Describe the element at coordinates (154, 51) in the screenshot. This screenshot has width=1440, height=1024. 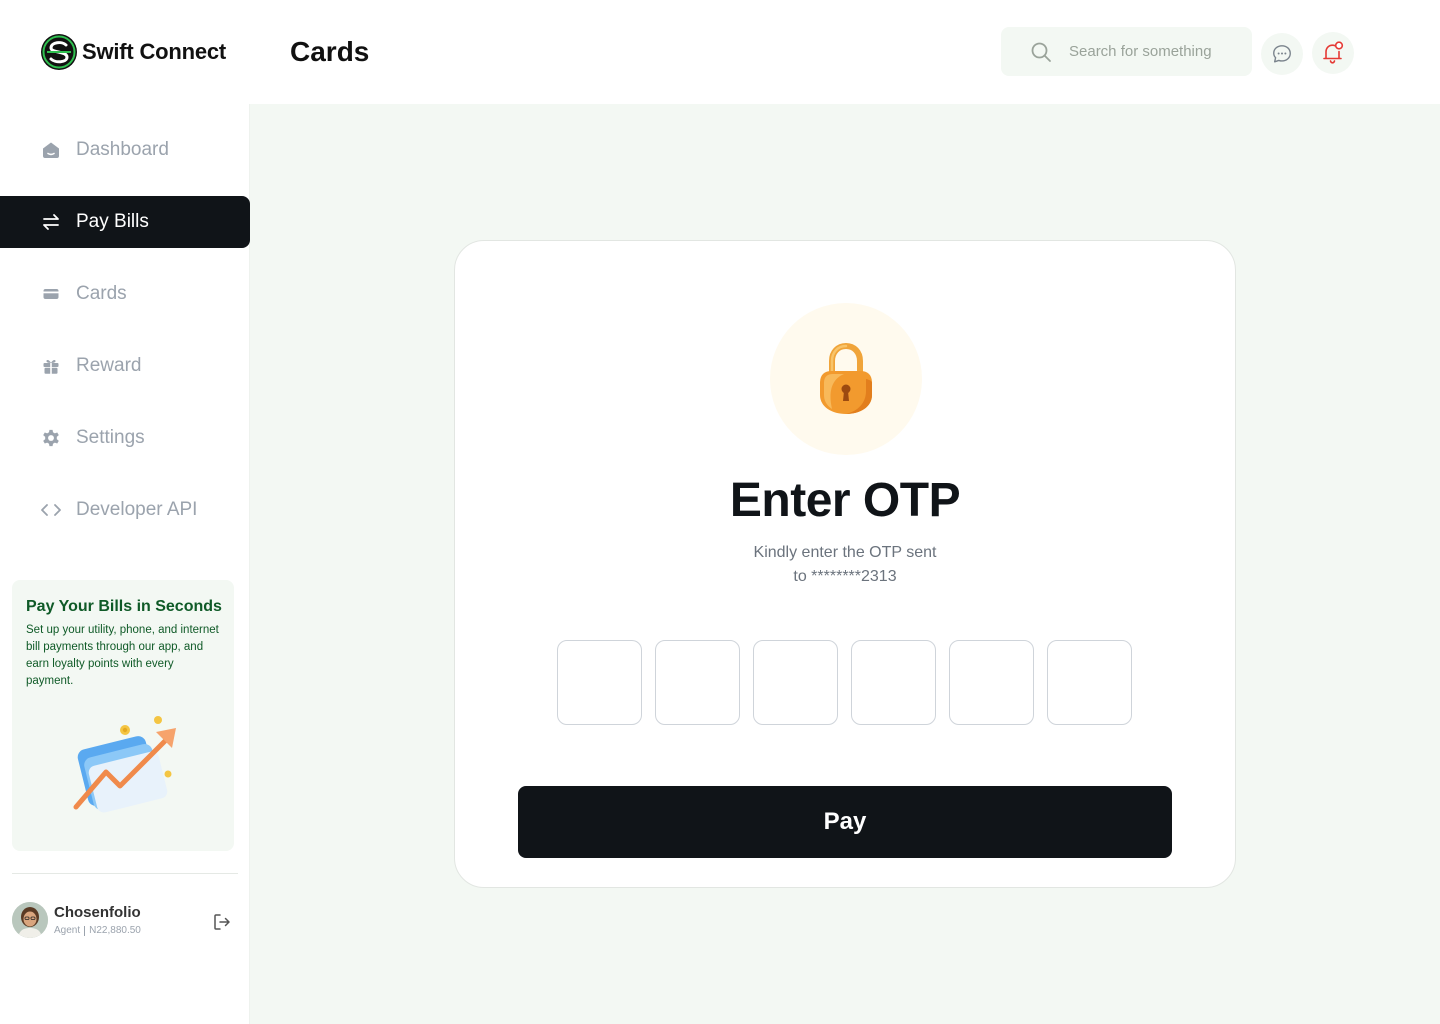
I see `brand-name: Swift Connect` at that location.